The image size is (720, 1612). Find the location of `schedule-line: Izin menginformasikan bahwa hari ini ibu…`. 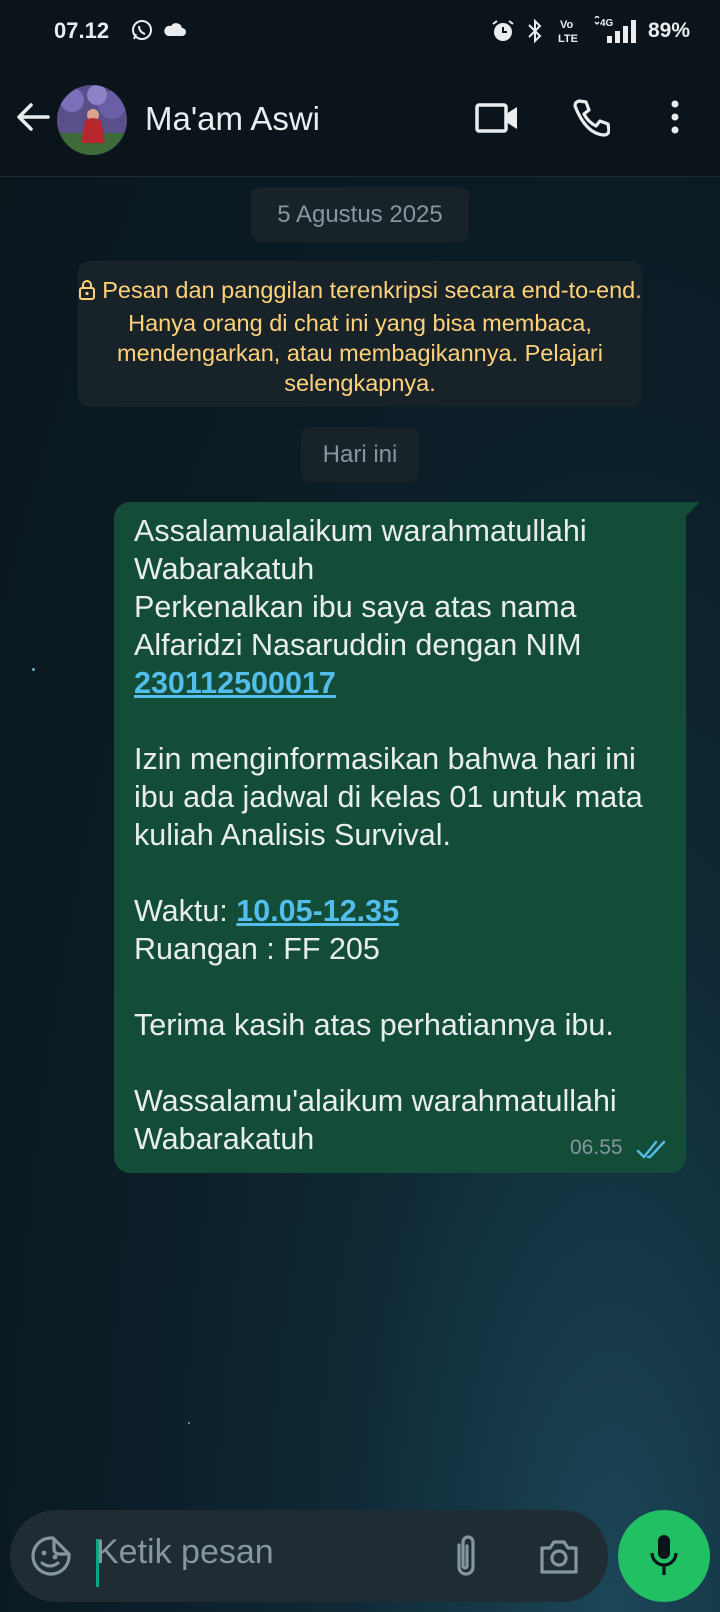

schedule-line: Izin menginformasikan bahwa hari ini ibu… is located at coordinates (393, 797).